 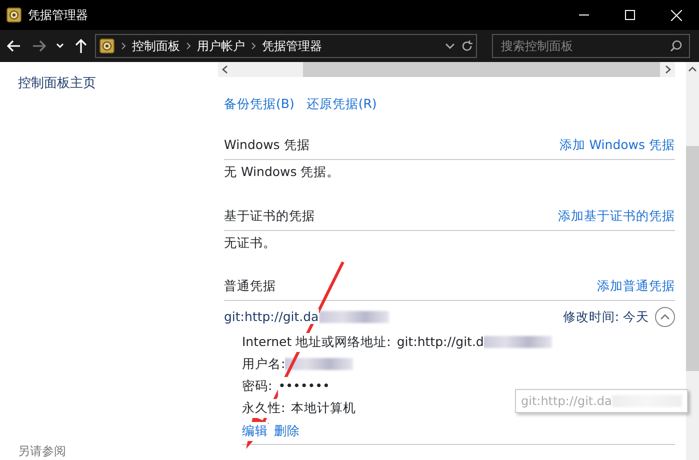 What do you see at coordinates (341, 104) in the screenshot?
I see `action-link: 还原凭据(R)` at bounding box center [341, 104].